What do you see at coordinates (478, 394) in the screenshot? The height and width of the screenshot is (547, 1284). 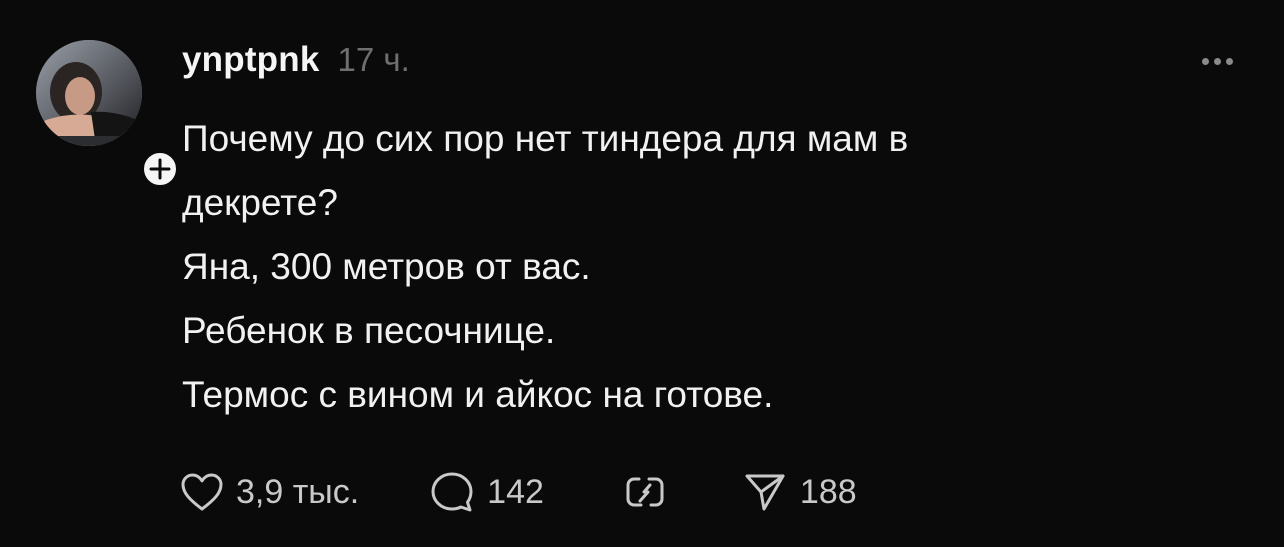 I see `post-text-line: Термос с вином и айкос на готове.` at bounding box center [478, 394].